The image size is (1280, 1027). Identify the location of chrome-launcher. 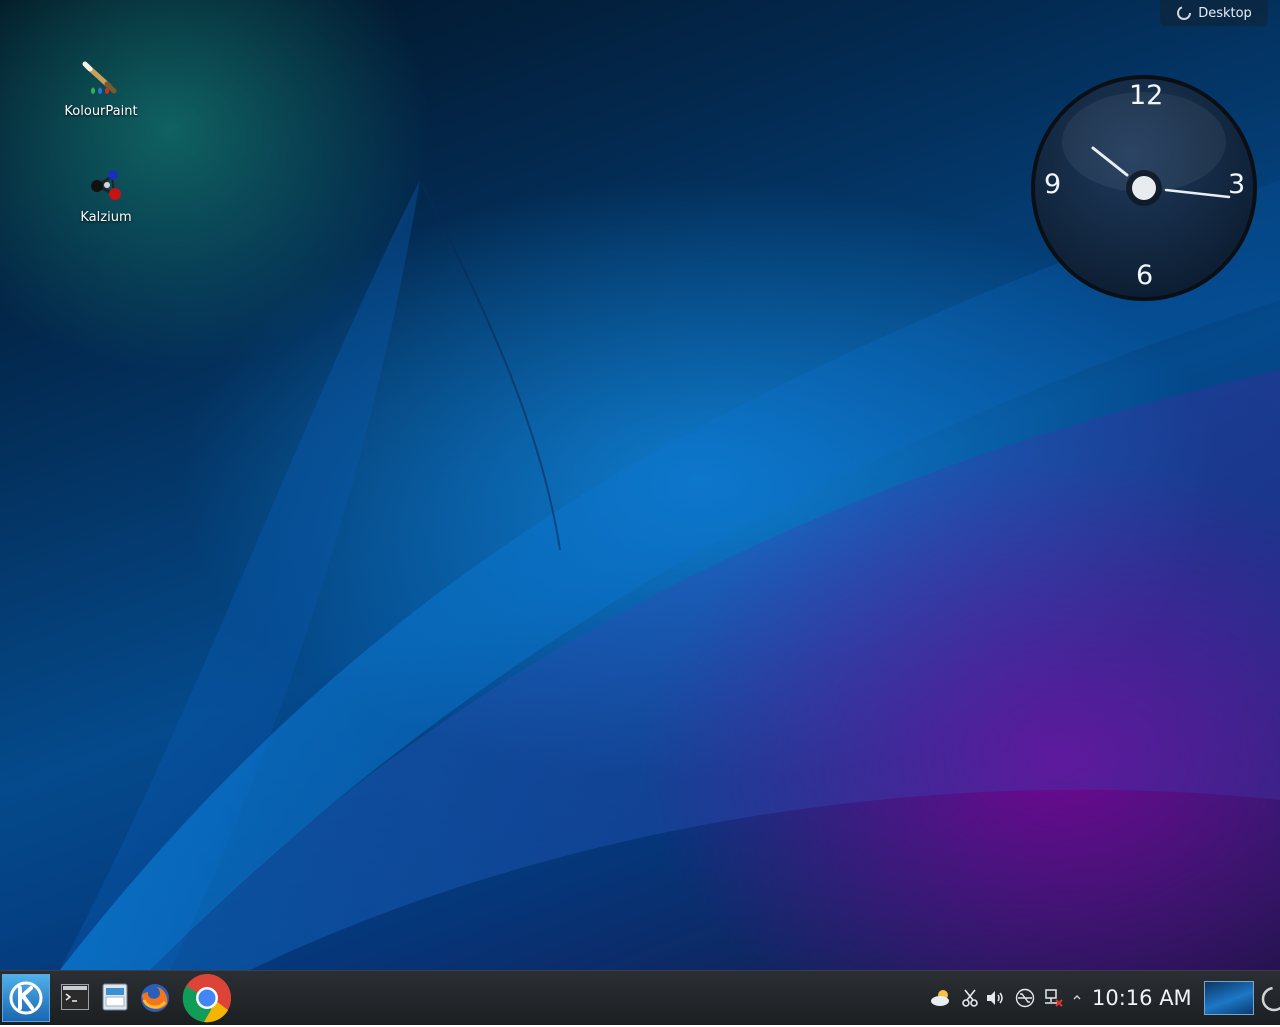
(207, 998).